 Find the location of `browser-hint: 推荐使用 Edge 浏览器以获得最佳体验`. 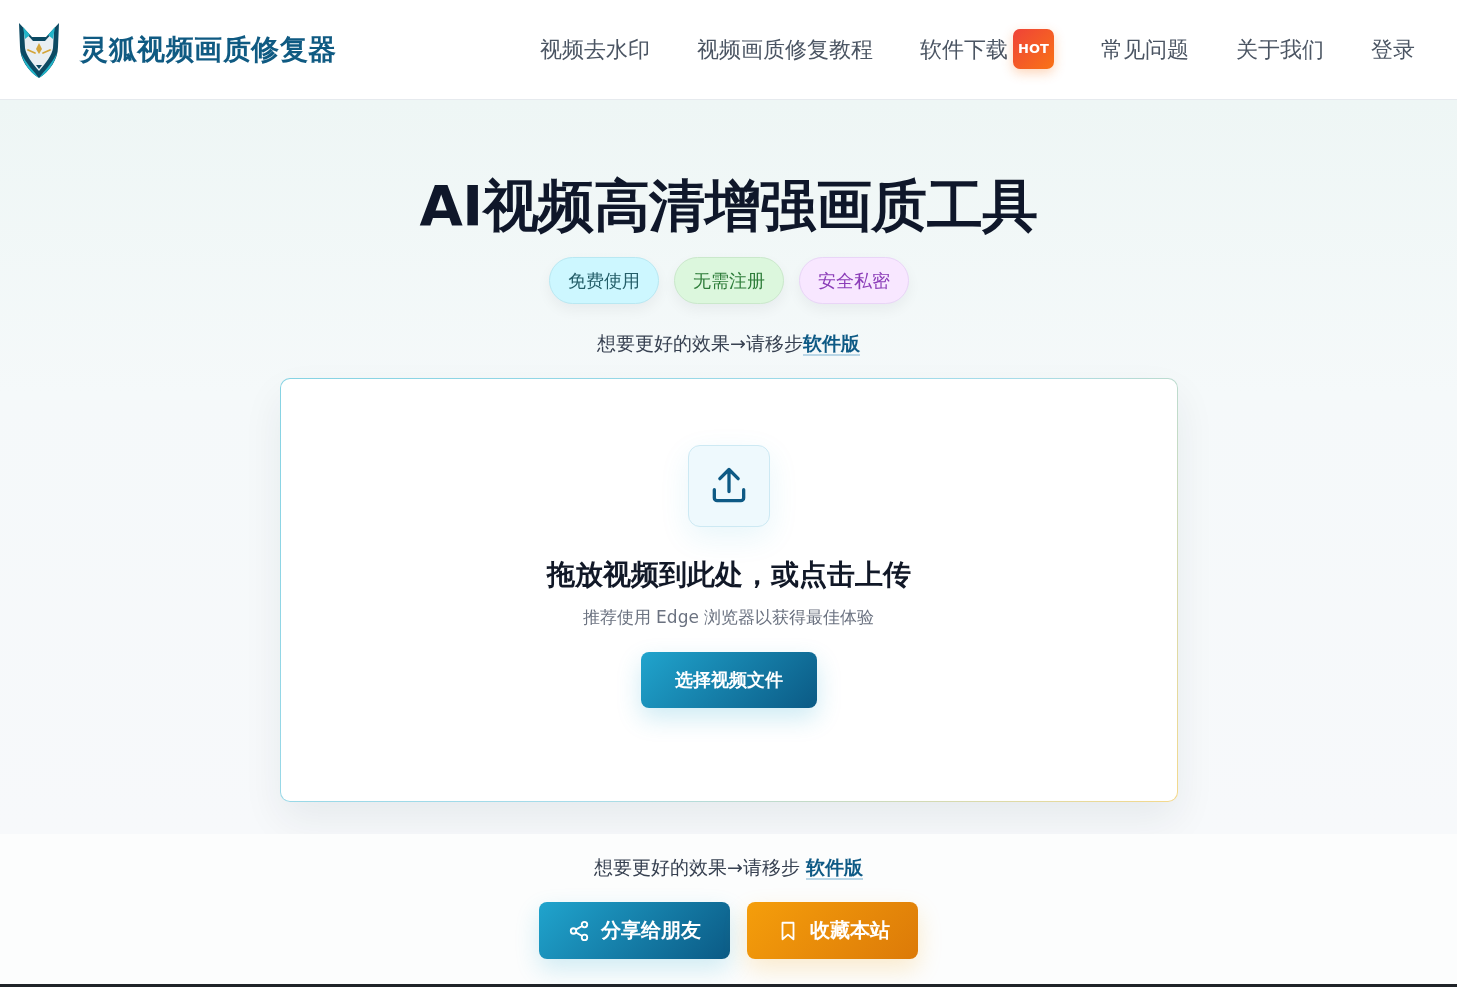

browser-hint: 推荐使用 Edge 浏览器以获得最佳体验 is located at coordinates (728, 617).